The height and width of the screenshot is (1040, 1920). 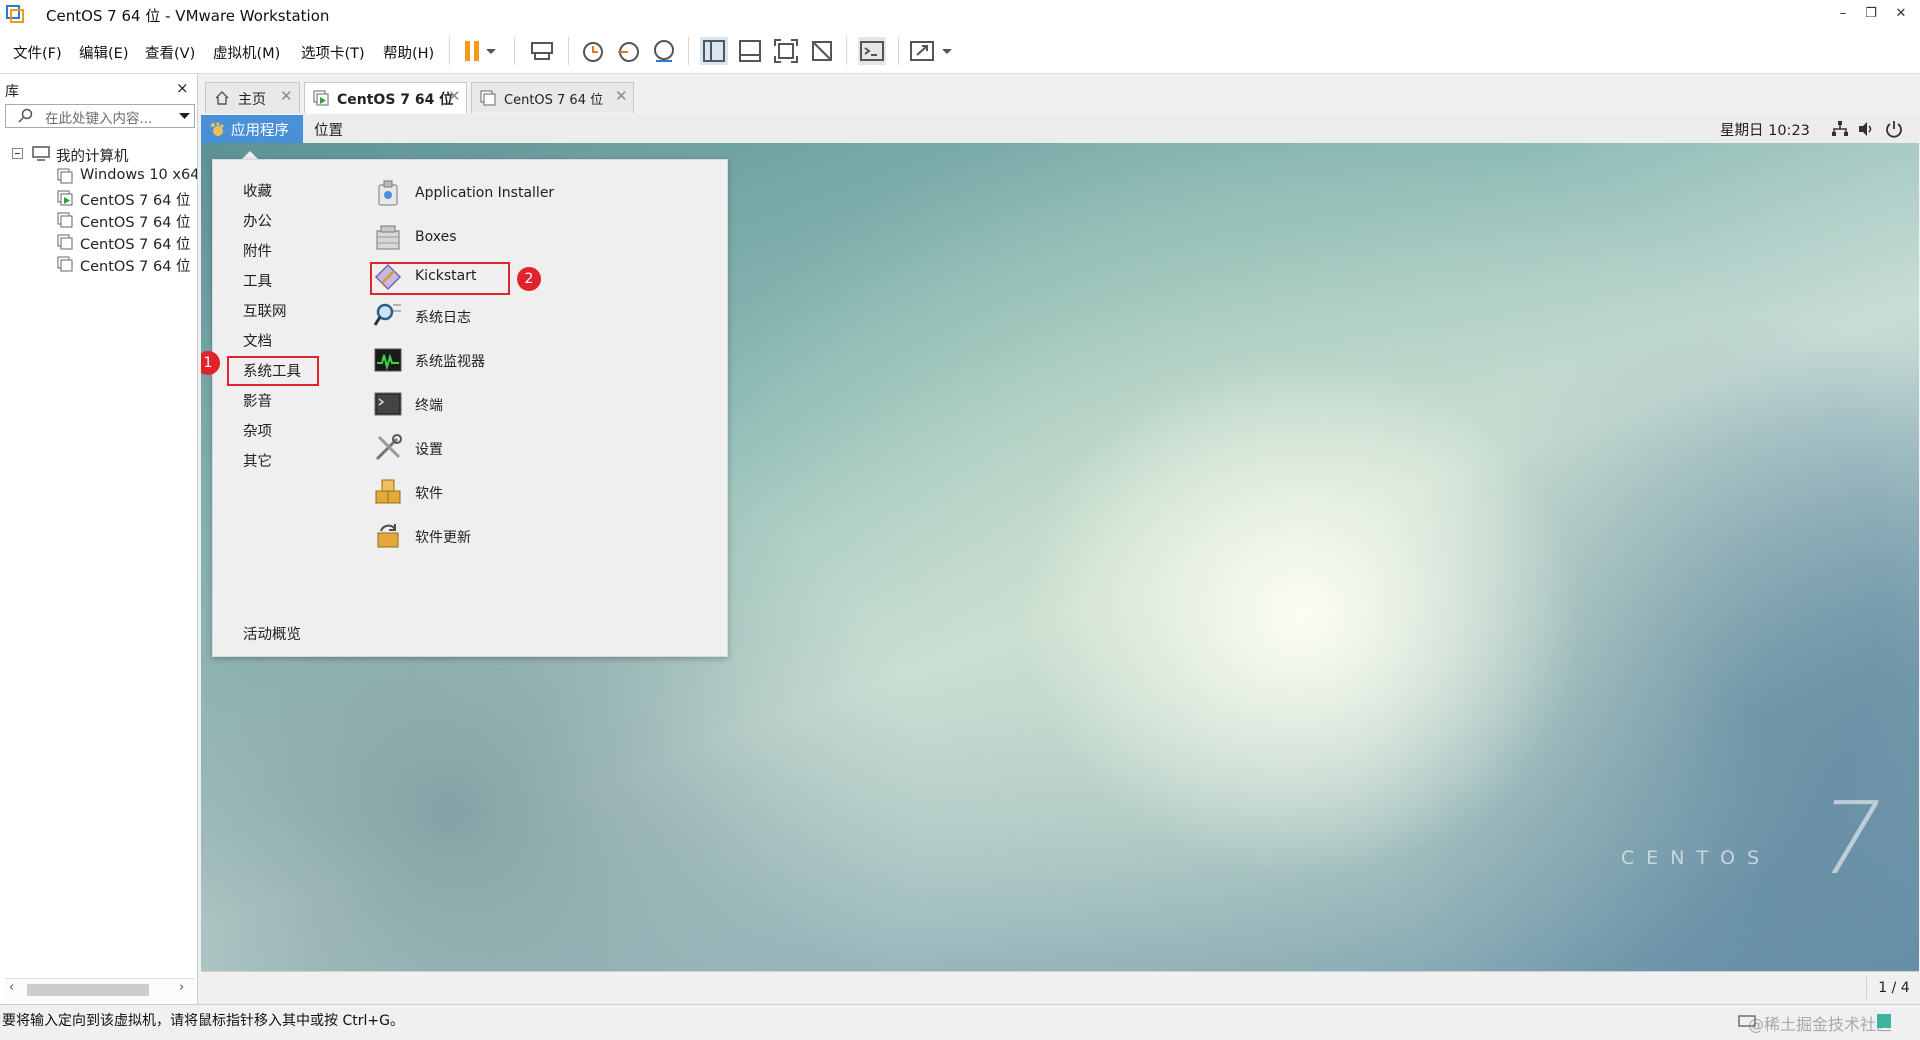 What do you see at coordinates (257, 460) in the screenshot?
I see `category-other: 其它` at bounding box center [257, 460].